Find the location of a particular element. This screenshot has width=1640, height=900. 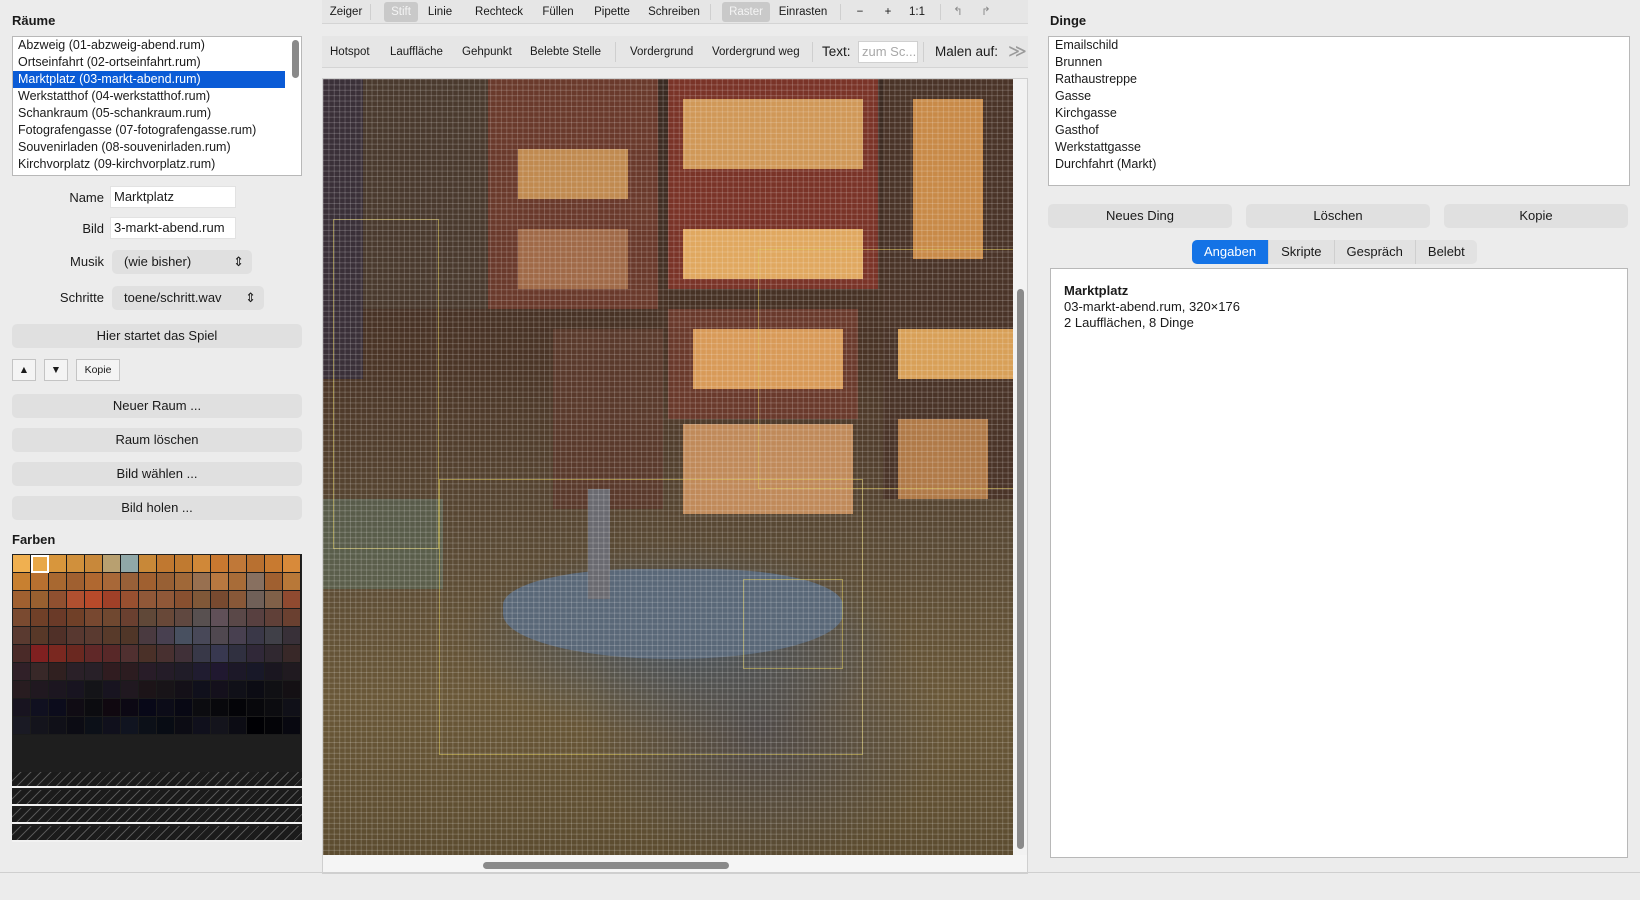

room-list-item: Ortseinfahrt (02-ortseinfahrt.rum) is located at coordinates (149, 62).